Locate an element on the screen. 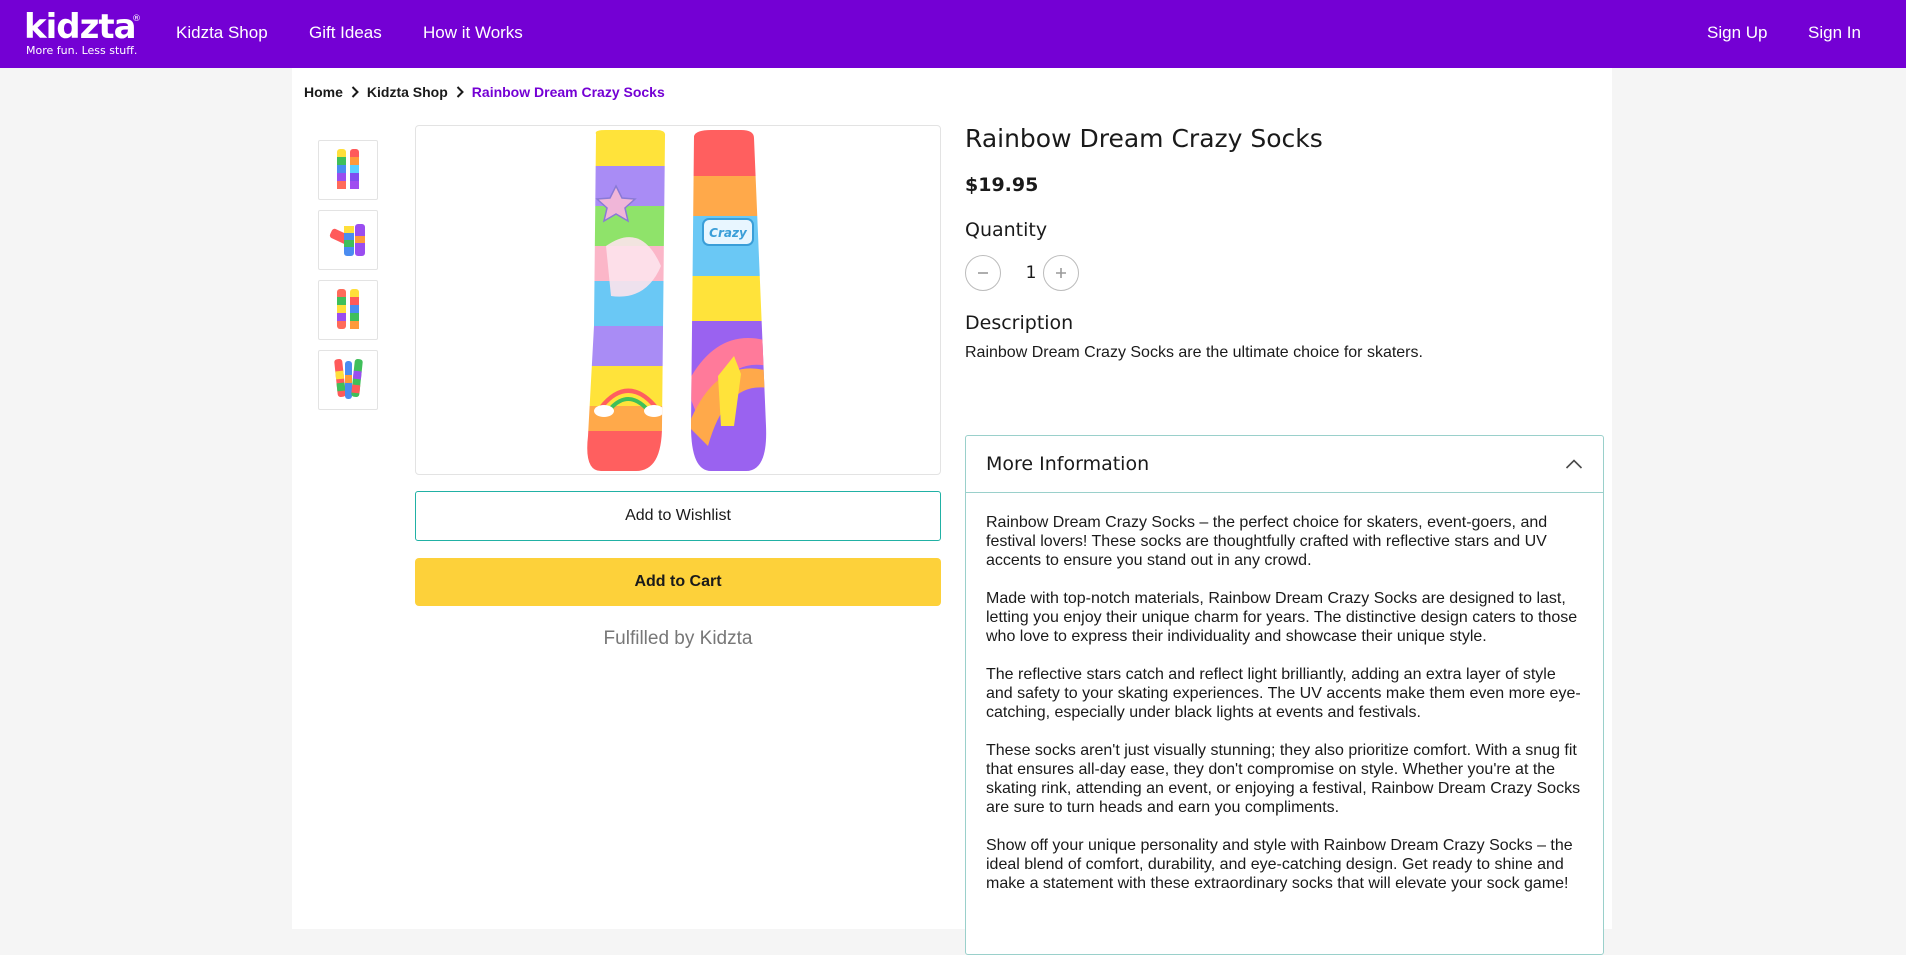  product-title: Rainbow Dream Crazy Socks is located at coordinates (1144, 138).